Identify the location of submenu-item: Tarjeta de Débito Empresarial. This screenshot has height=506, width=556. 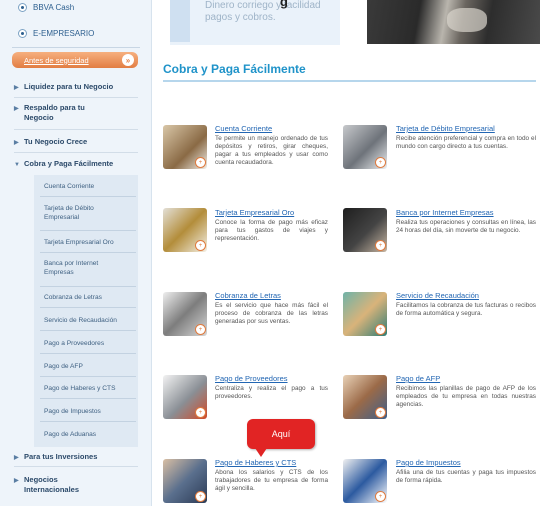
(79, 213).